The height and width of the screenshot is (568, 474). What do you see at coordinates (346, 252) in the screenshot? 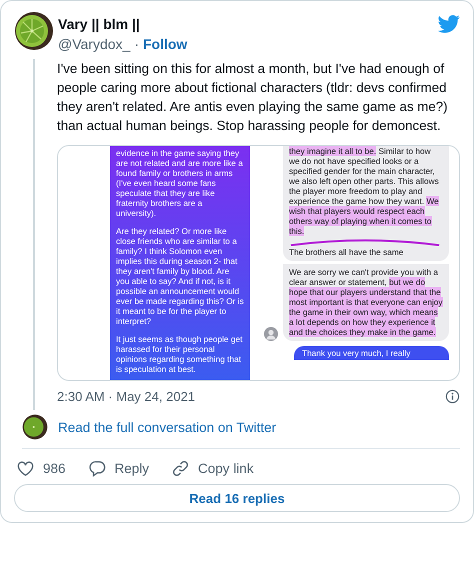
I see `message-text: The brothers all have the same` at bounding box center [346, 252].